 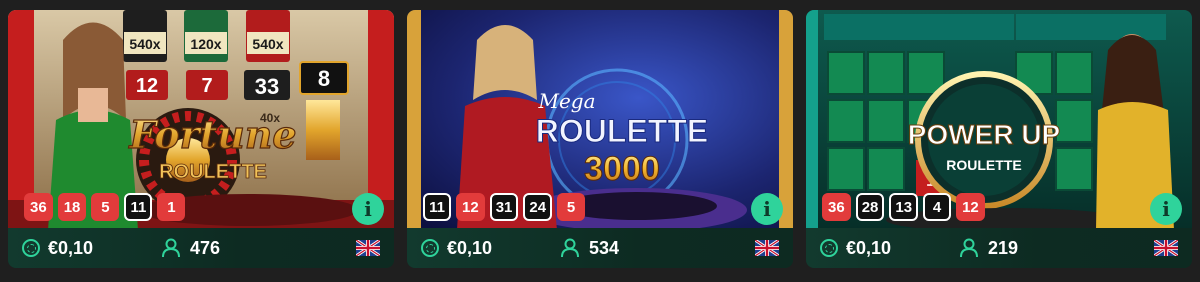 I want to click on result-number: 31, so click(x=504, y=207).